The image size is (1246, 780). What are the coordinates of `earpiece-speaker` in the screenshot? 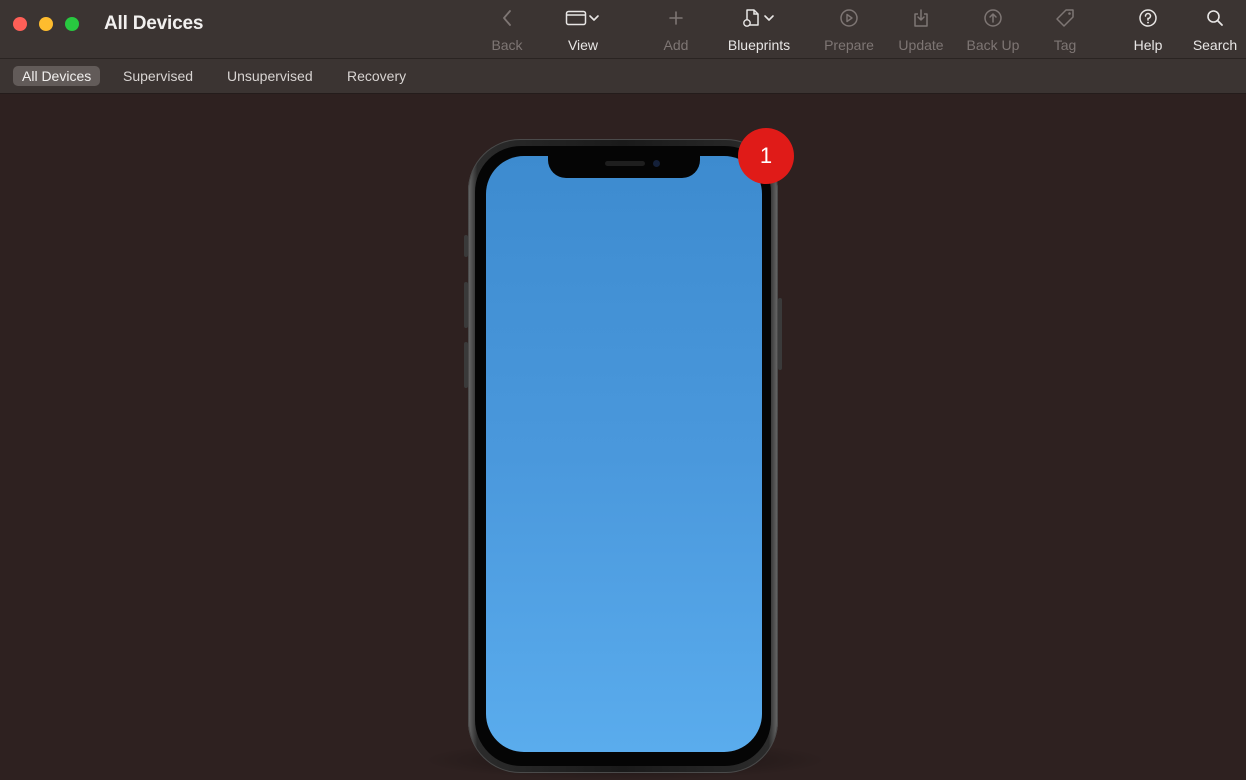 It's located at (625, 163).